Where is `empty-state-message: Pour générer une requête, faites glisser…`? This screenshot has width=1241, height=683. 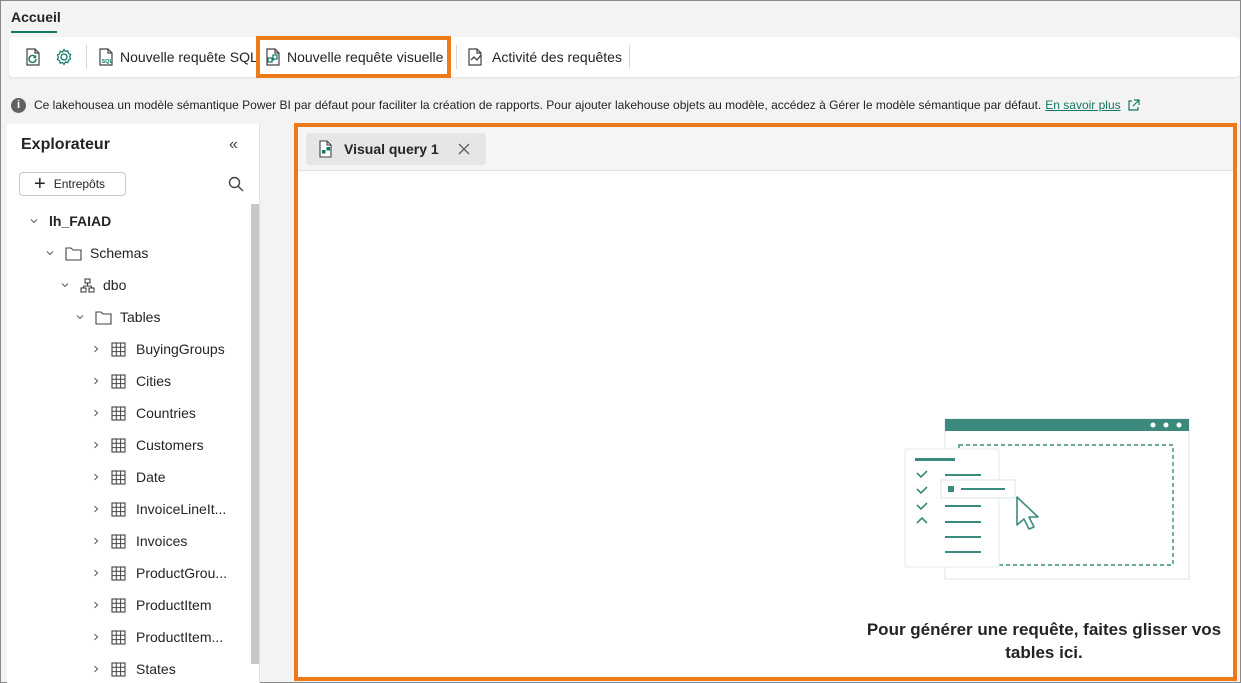 empty-state-message: Pour générer une requête, faites glisser… is located at coordinates (1044, 641).